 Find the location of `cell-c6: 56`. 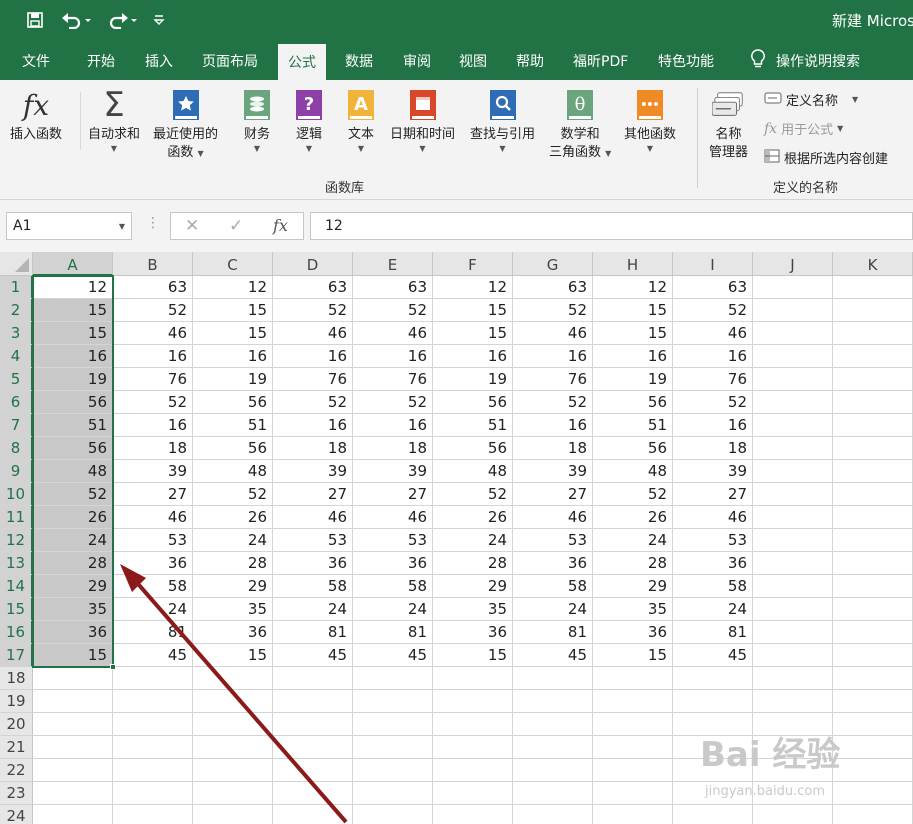

cell-c6: 56 is located at coordinates (233, 402).